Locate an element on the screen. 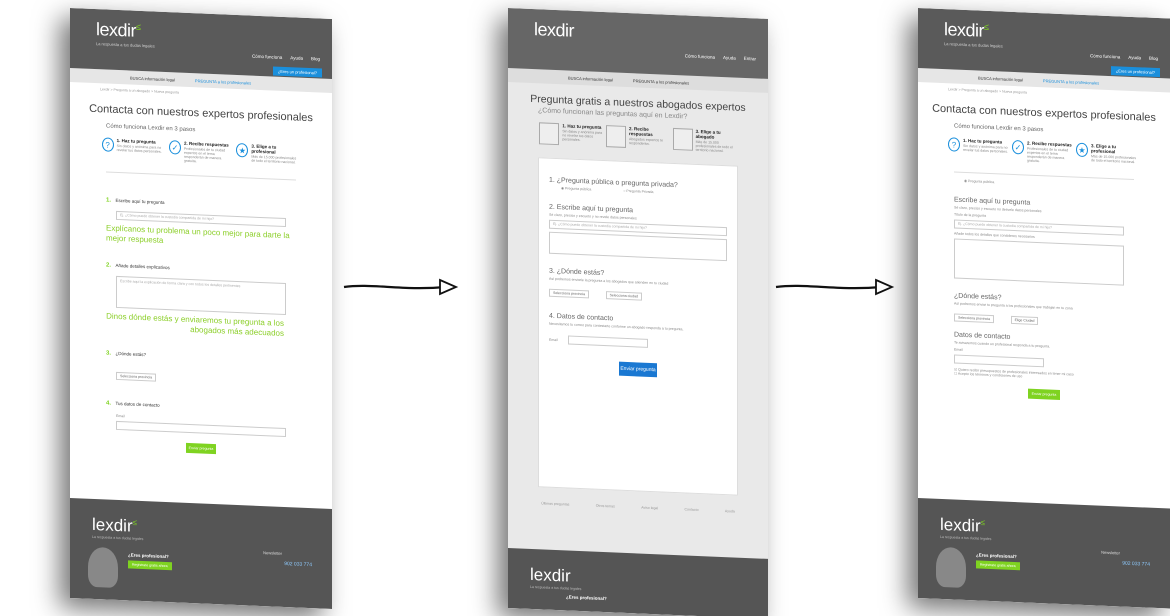 The height and width of the screenshot is (616, 1170). section-number: 1. is located at coordinates (109, 200).